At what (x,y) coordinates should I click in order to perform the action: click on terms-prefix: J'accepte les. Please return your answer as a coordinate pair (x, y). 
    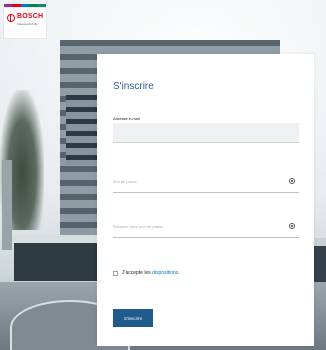
    Looking at the image, I should click on (137, 273).